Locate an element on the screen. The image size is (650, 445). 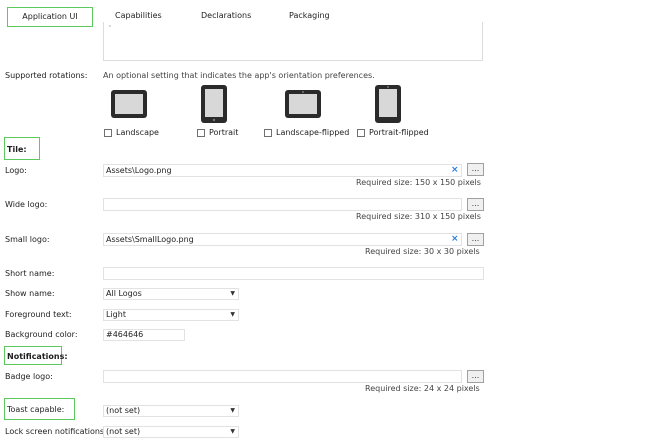
show-name-label: Show name: is located at coordinates (30, 293).